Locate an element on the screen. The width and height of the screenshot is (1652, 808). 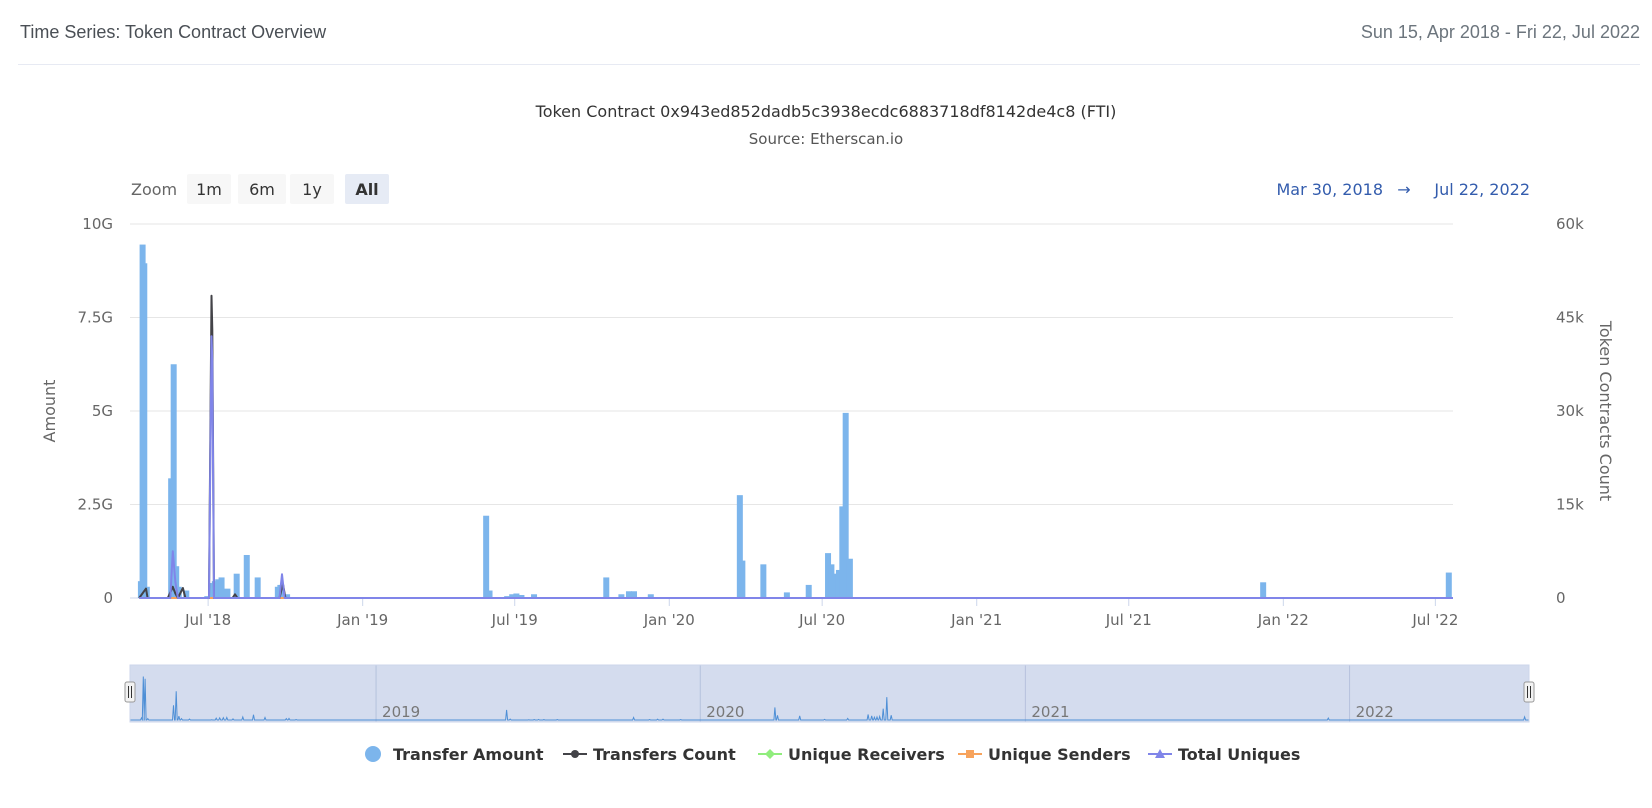
y2-tick-label: 60k is located at coordinates (1570, 224).